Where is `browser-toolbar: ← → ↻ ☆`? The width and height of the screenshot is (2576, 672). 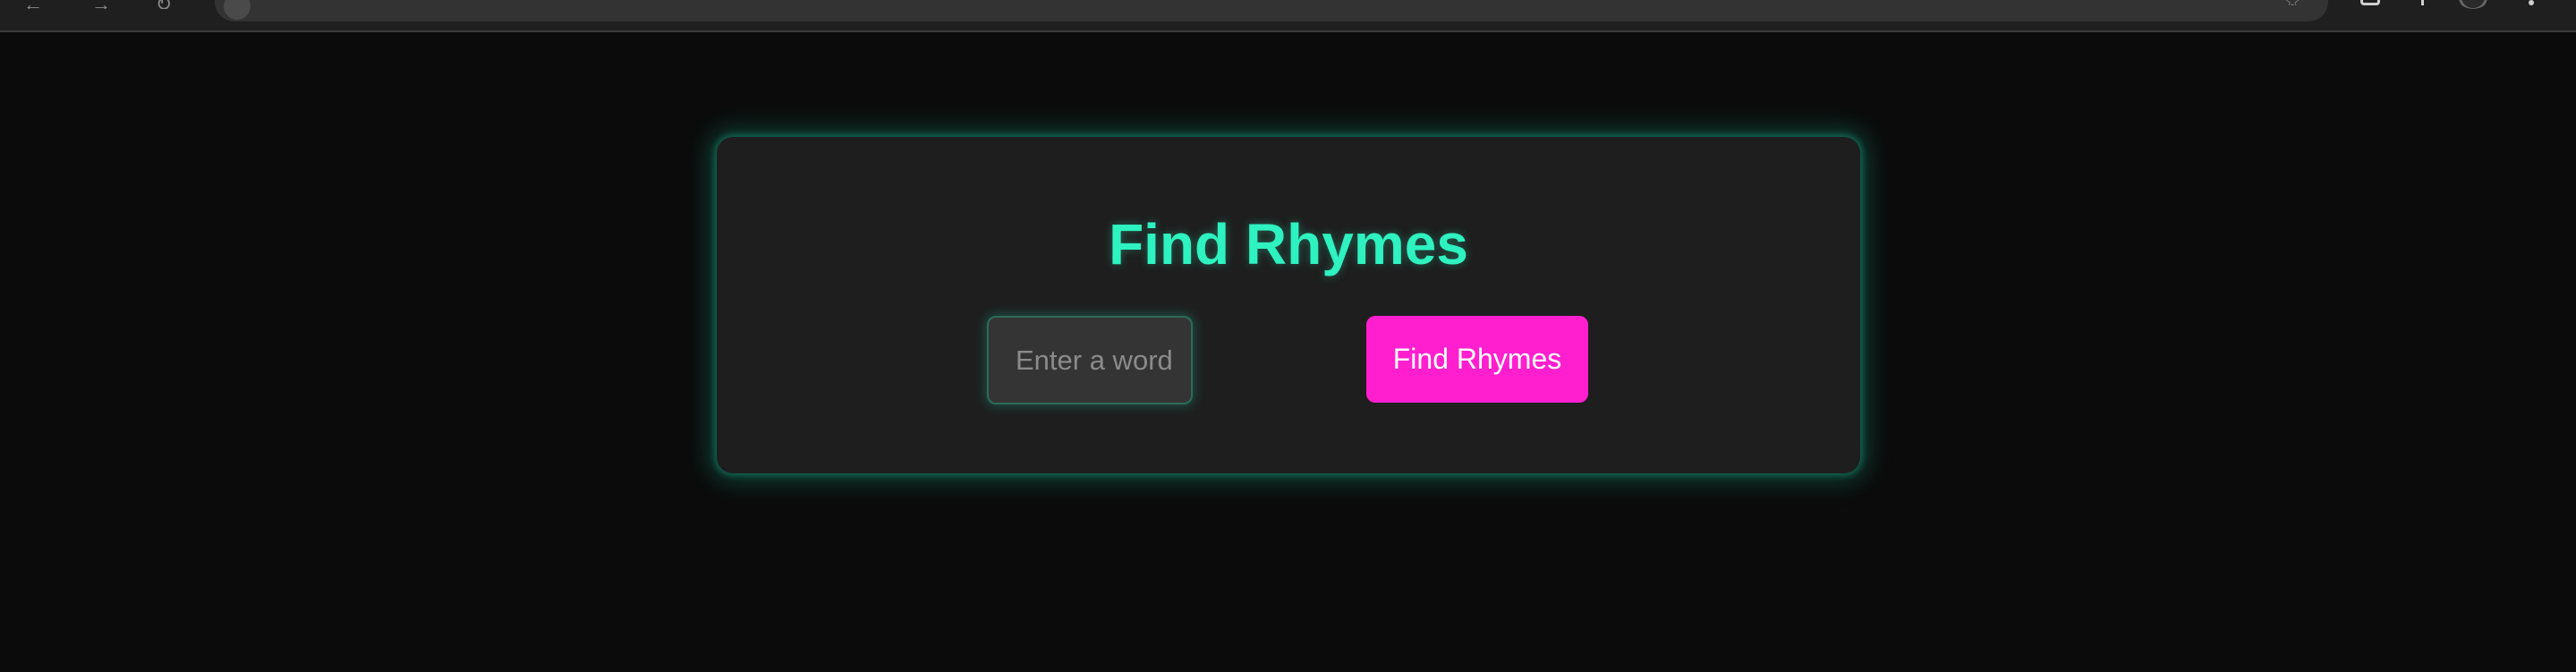
browser-toolbar: ← → ↻ ☆ is located at coordinates (1288, 16).